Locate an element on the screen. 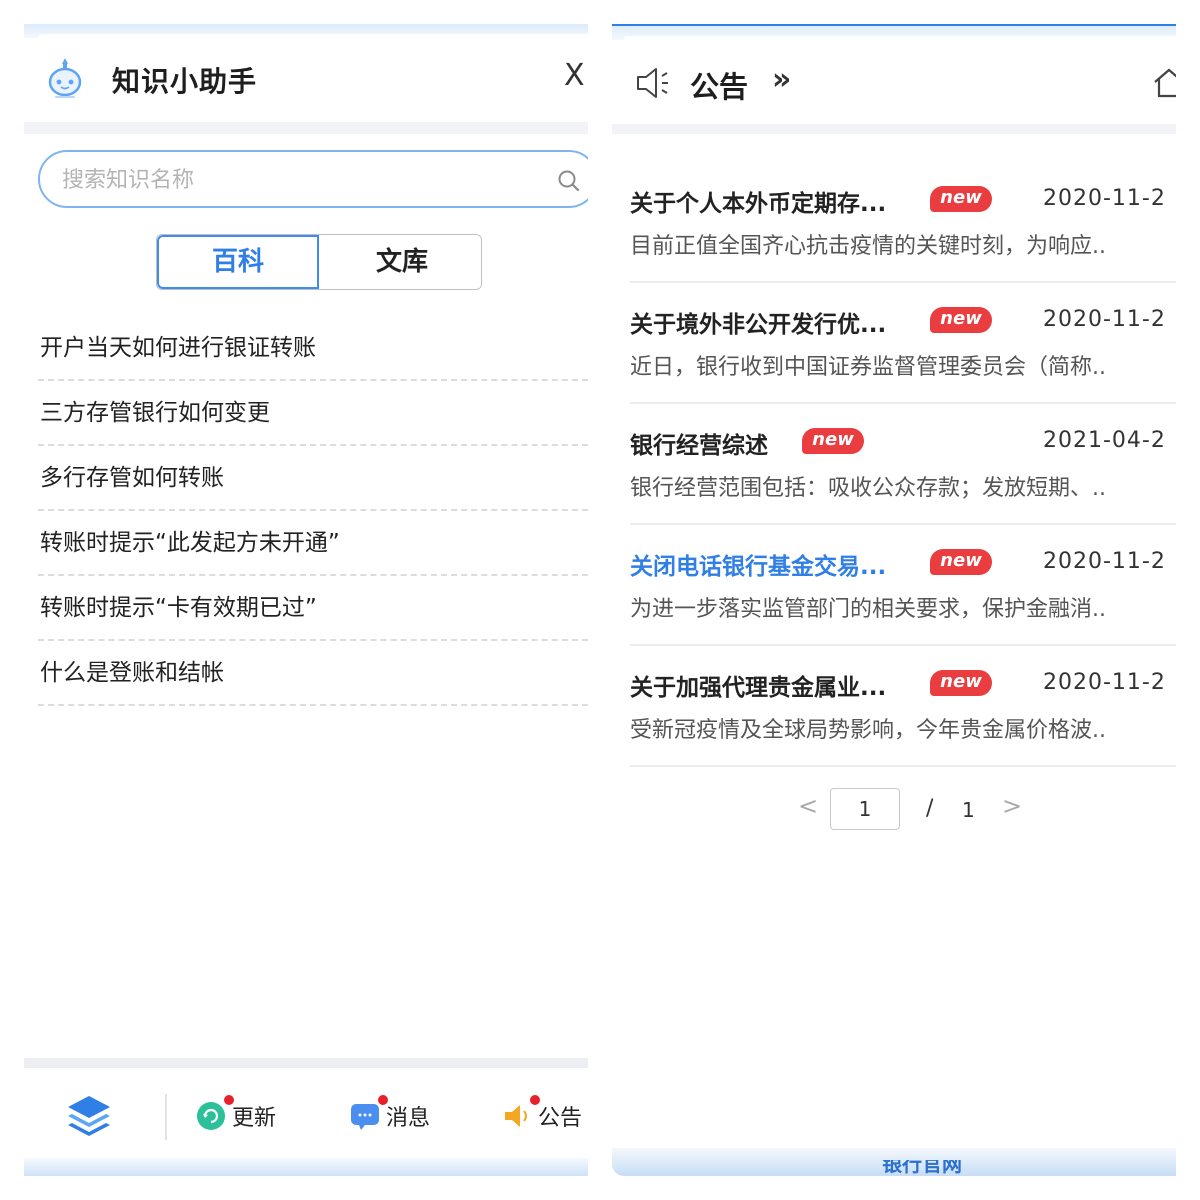 The width and height of the screenshot is (1200, 1200). faq-item: 多行存管如何转账 is located at coordinates (313, 478).